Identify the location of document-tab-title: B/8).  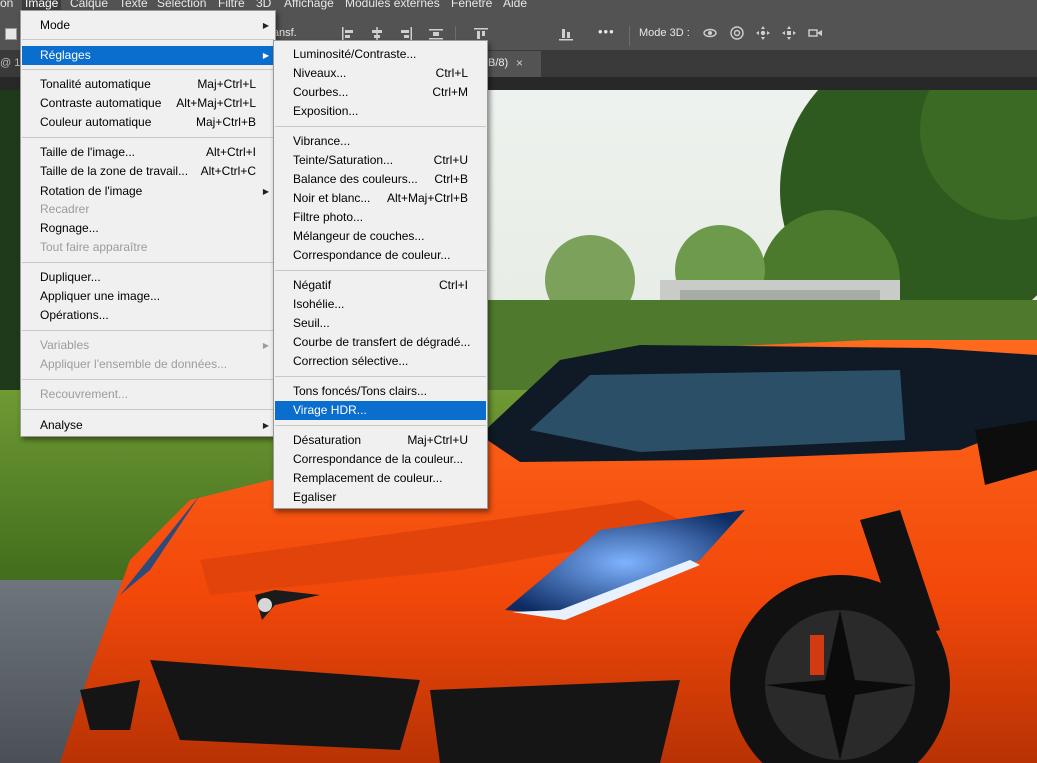
(498, 63).